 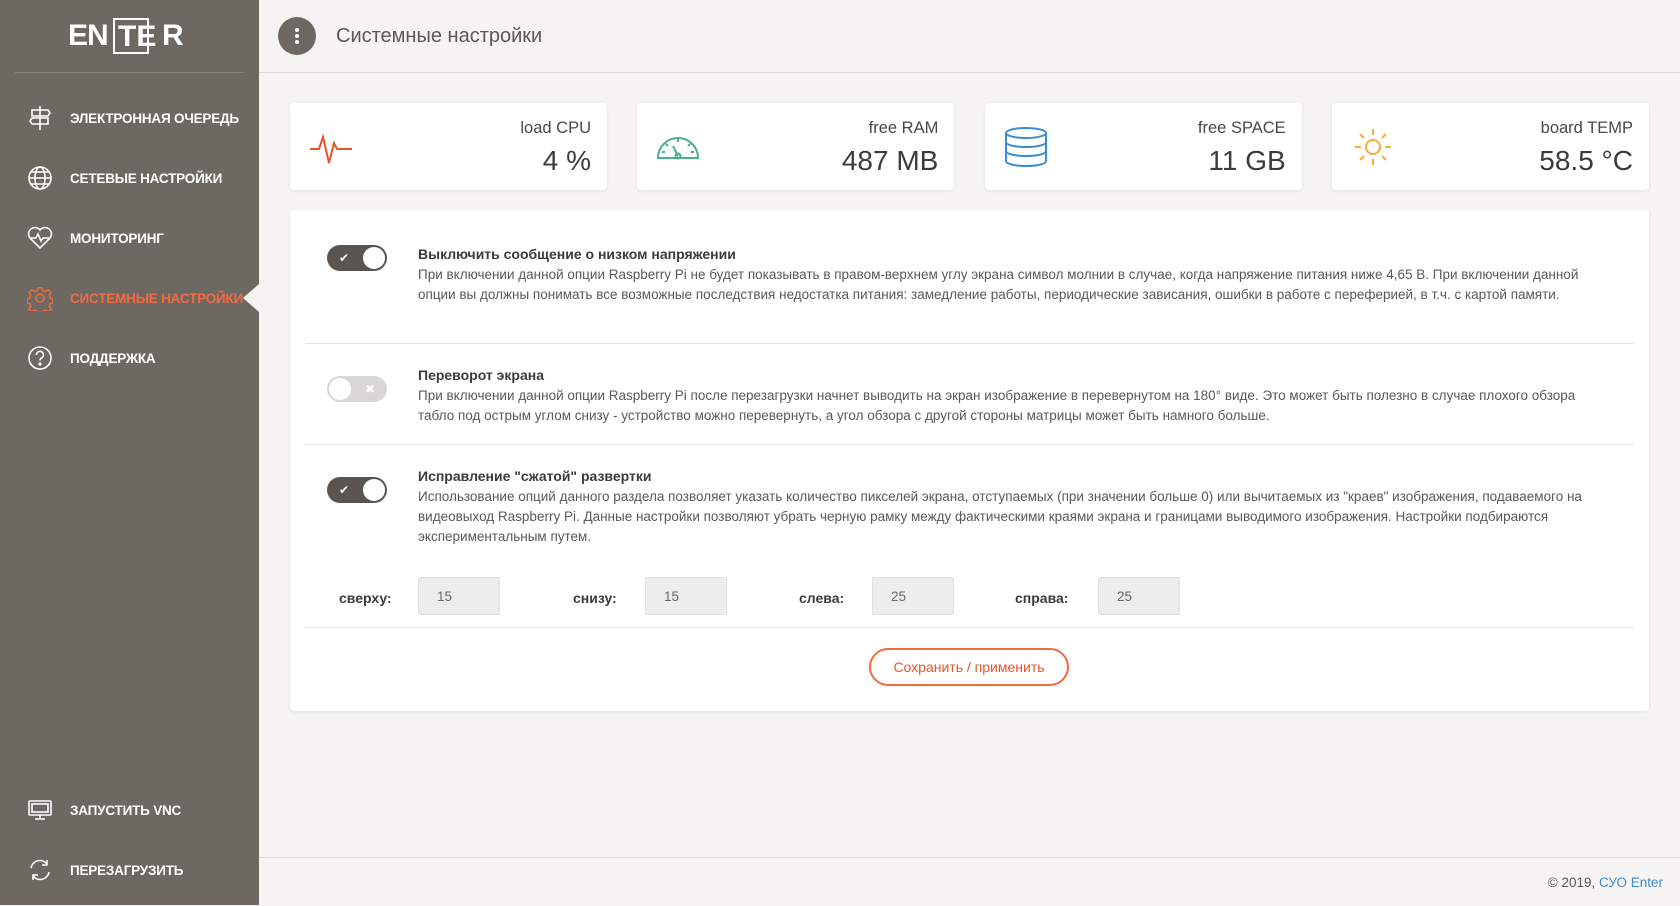 What do you see at coordinates (1139, 596) in the screenshot?
I see `overscan-right-input` at bounding box center [1139, 596].